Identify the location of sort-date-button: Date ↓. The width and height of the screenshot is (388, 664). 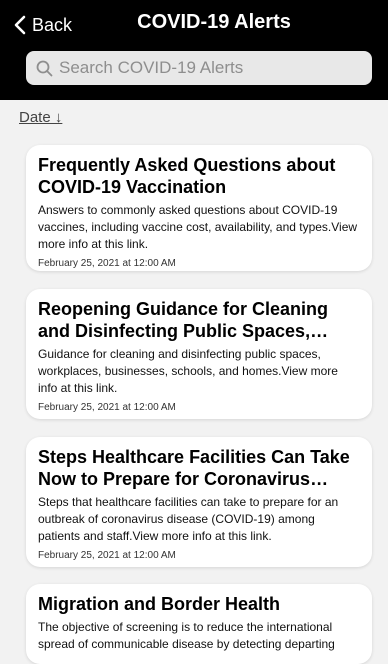
(40, 117).